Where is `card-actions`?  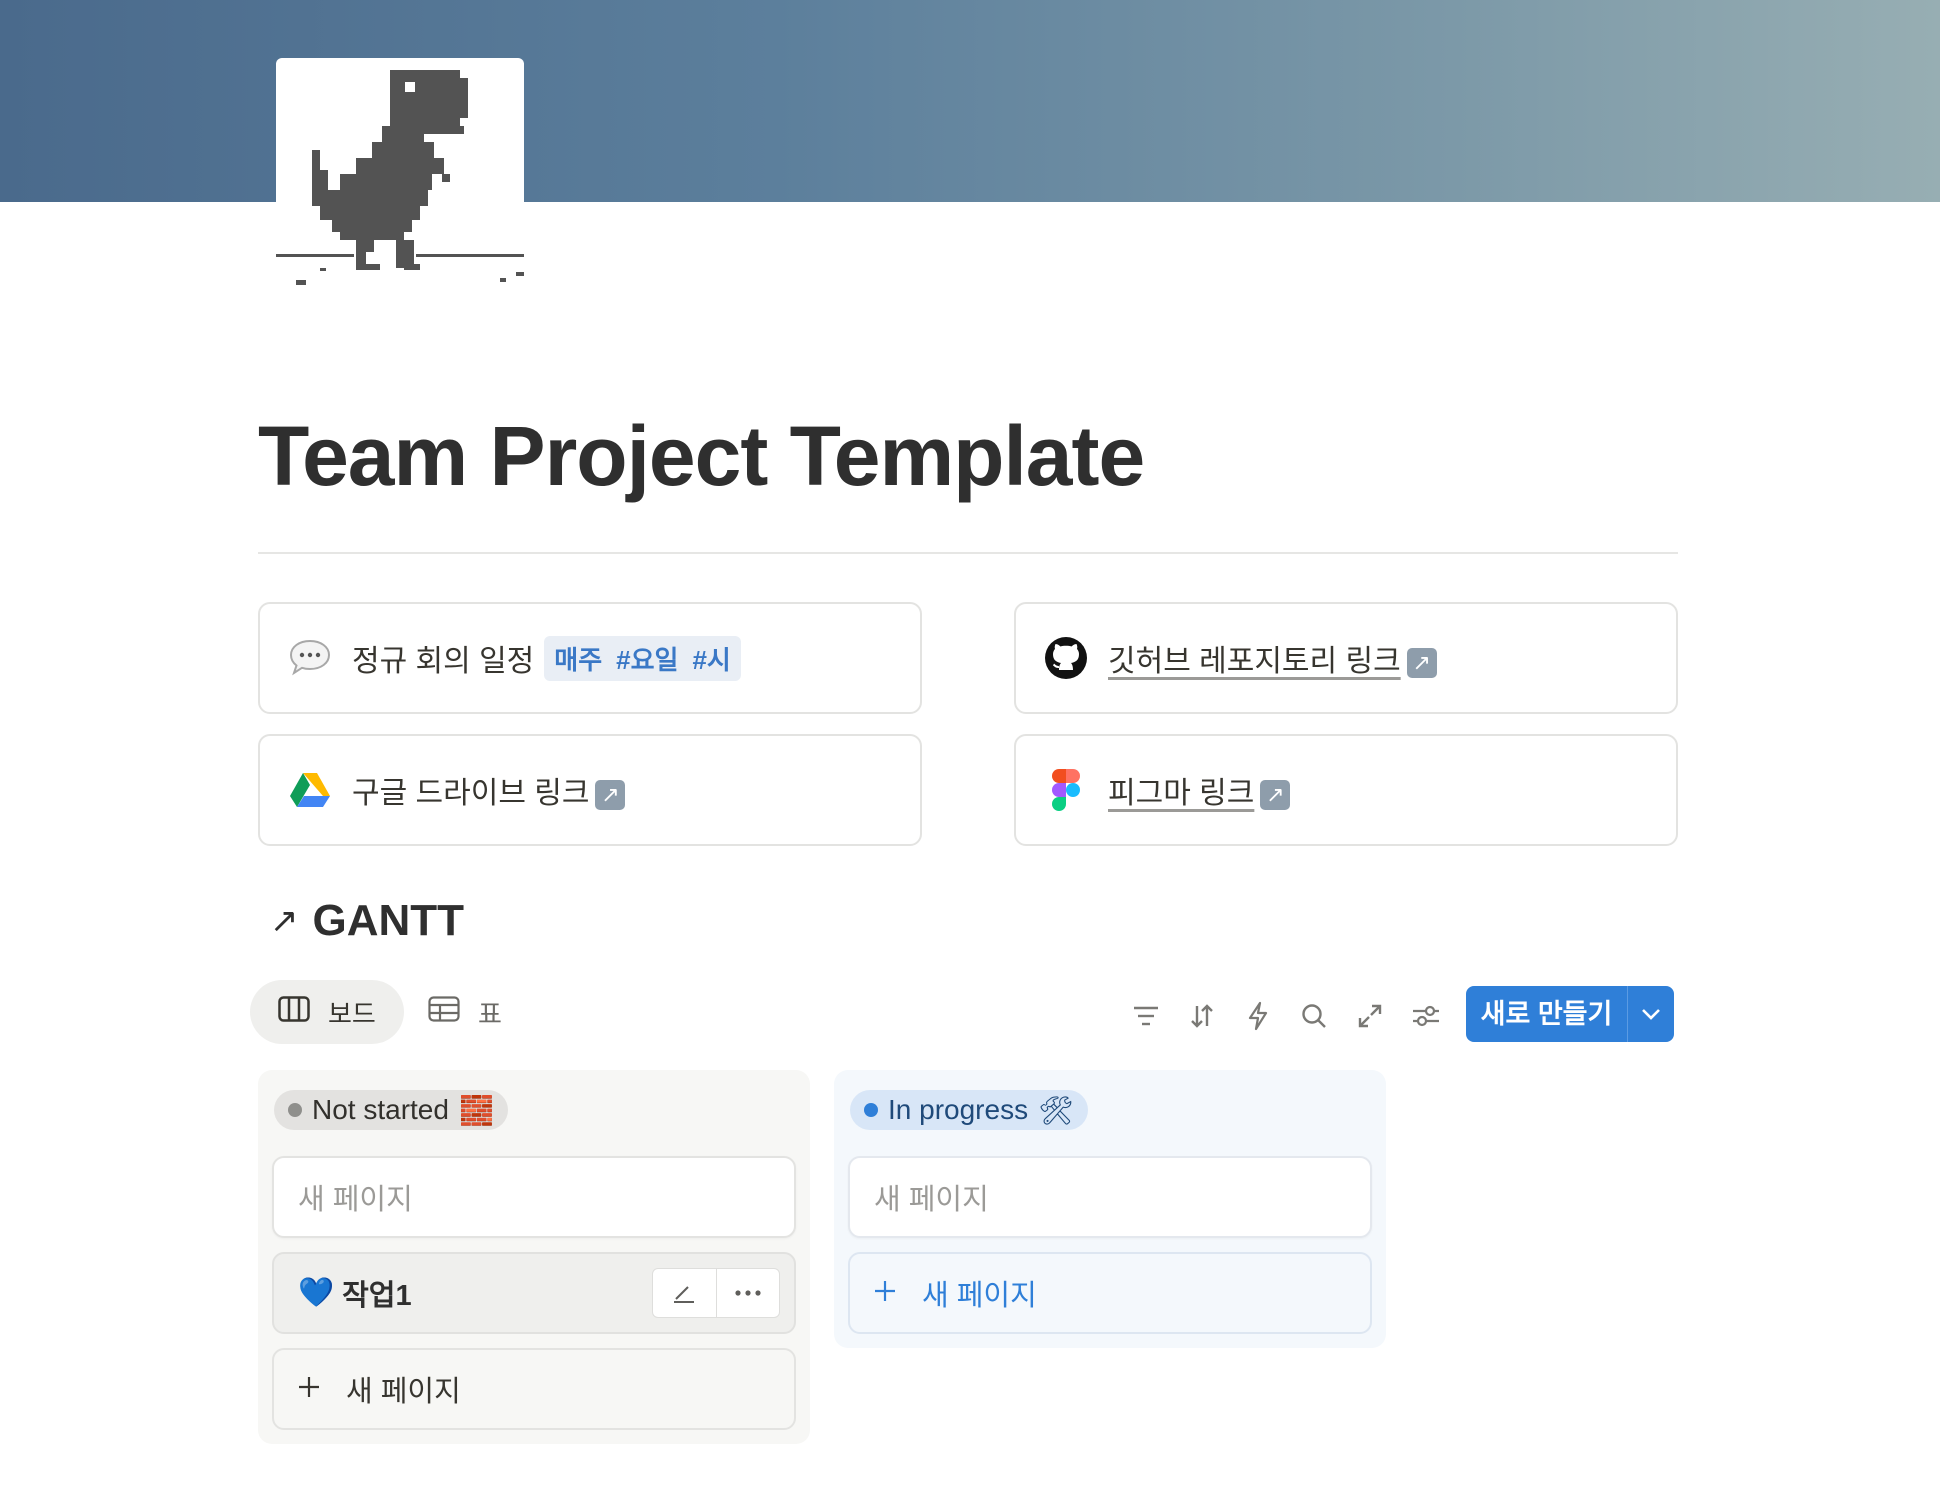
card-actions is located at coordinates (716, 1293).